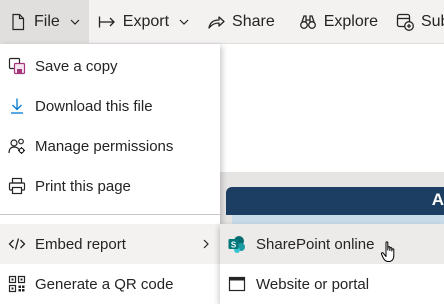  I want to click on menu-item-label: Generate a QR code, so click(104, 284).